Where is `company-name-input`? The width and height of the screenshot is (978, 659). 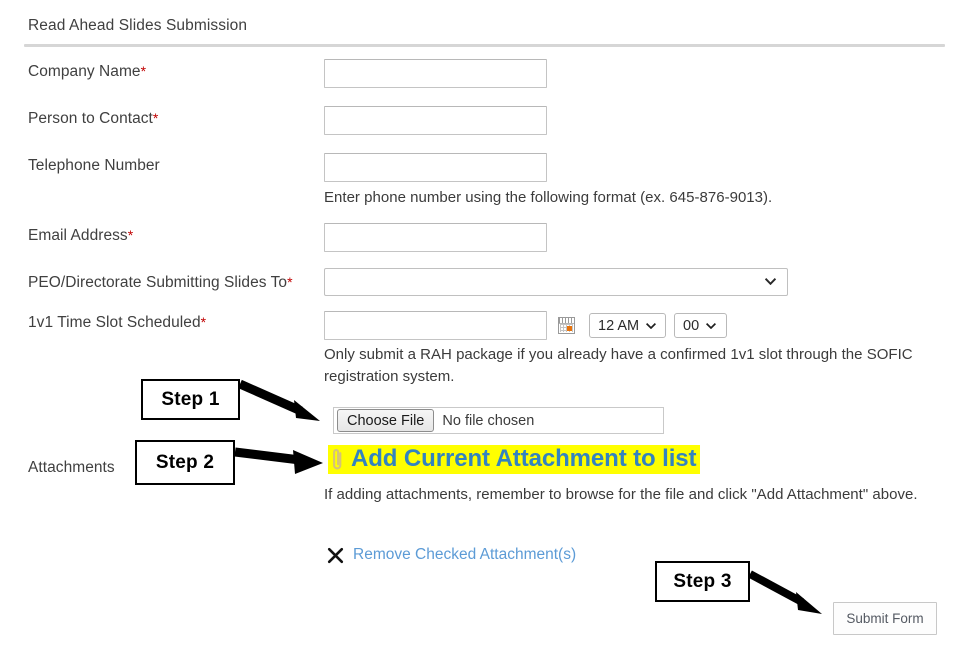 company-name-input is located at coordinates (435, 73).